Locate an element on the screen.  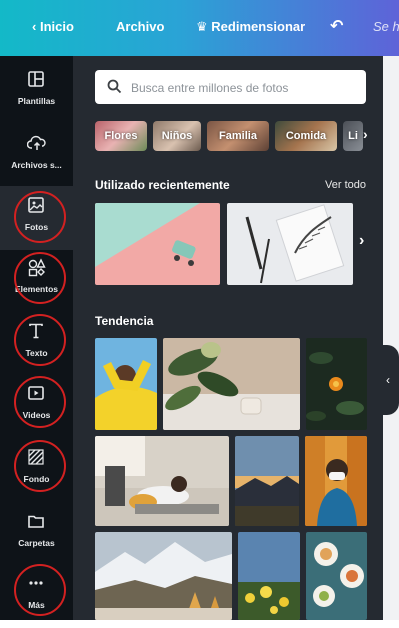
folder-icon is located at coordinates (36, 521).